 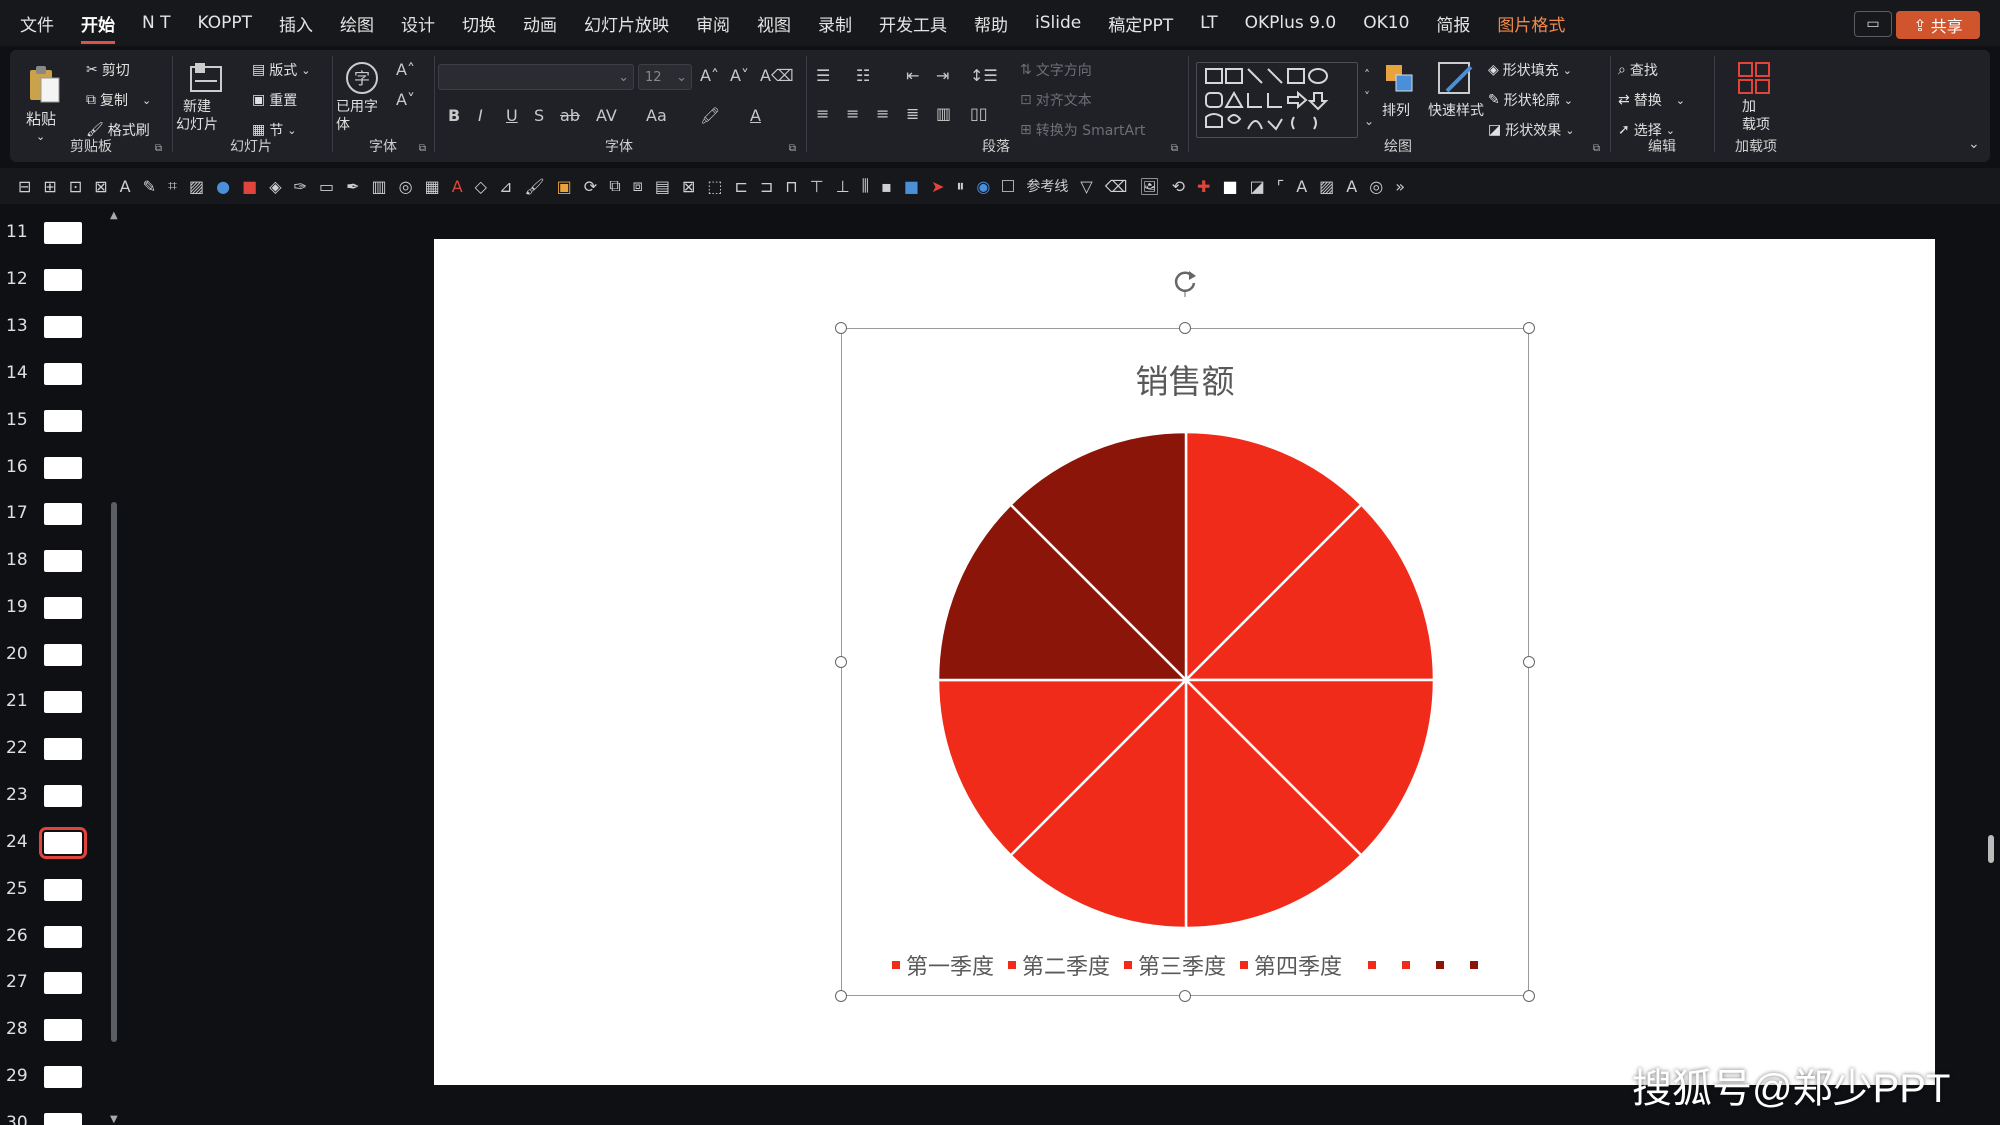 What do you see at coordinates (1056, 70) in the screenshot?
I see `text-direction-button: ⇅ 文字方向` at bounding box center [1056, 70].